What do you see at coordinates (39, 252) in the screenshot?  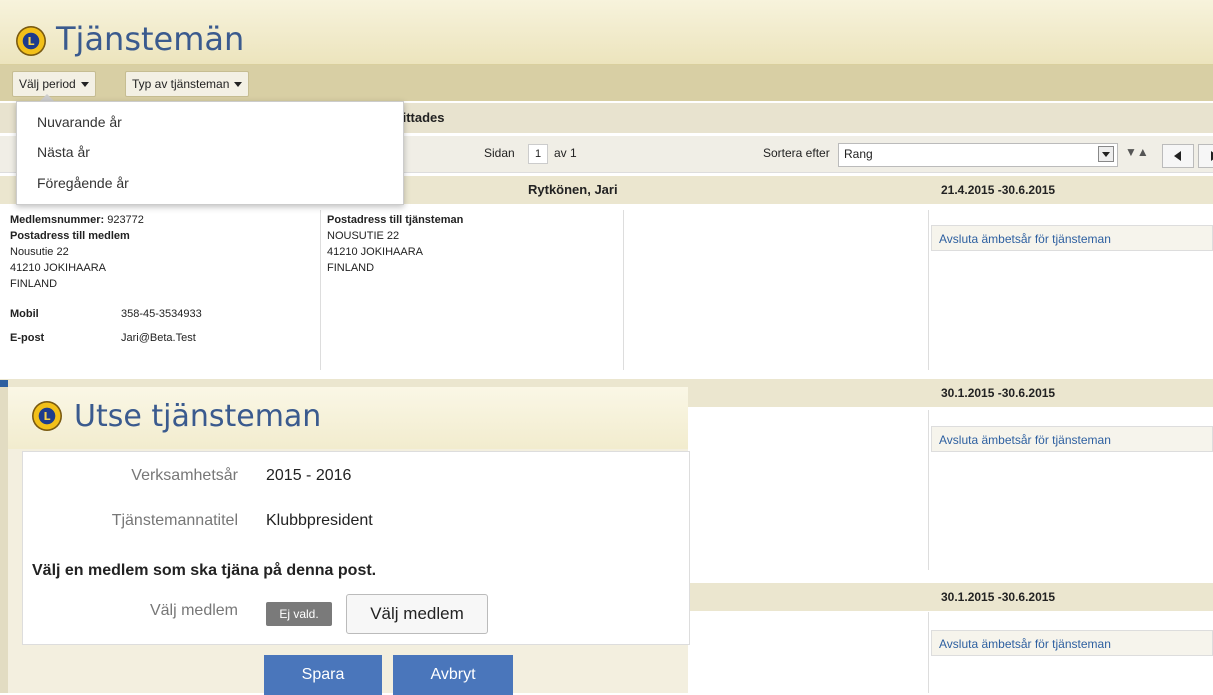 I see `address-line: Nousutie 22` at bounding box center [39, 252].